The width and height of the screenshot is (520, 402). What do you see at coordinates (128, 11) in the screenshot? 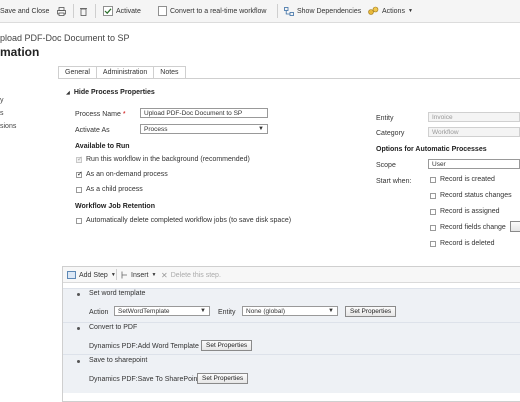
I see `activate-label: Activate` at bounding box center [128, 11].